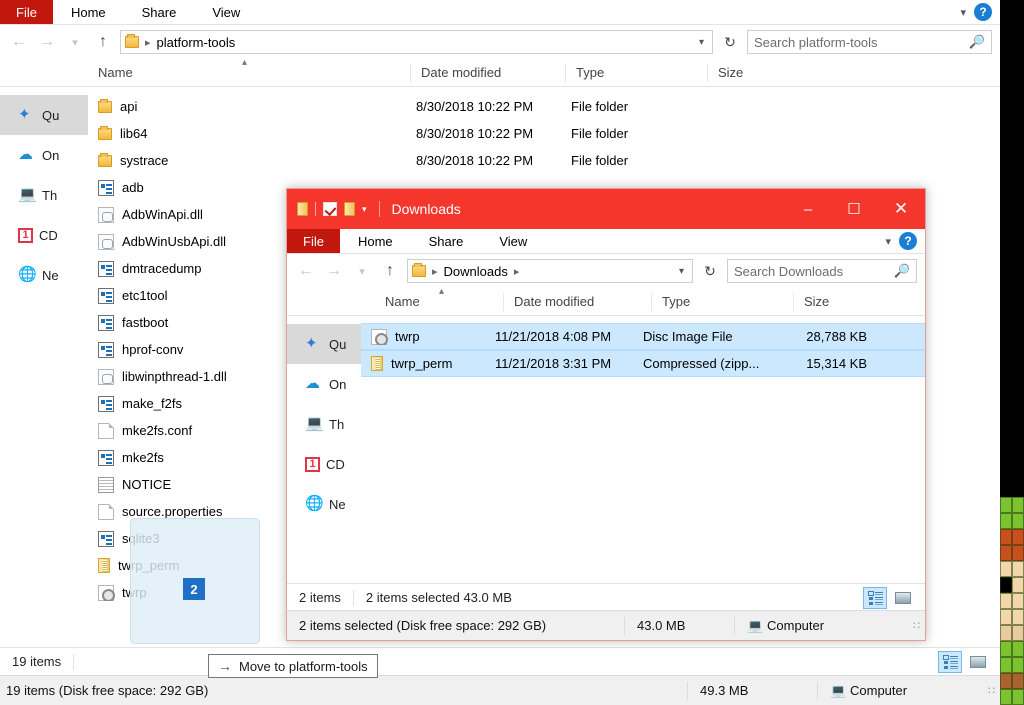 Image resolution: width=1024 pixels, height=705 pixels. I want to click on zip-file-icon, so click(377, 363).